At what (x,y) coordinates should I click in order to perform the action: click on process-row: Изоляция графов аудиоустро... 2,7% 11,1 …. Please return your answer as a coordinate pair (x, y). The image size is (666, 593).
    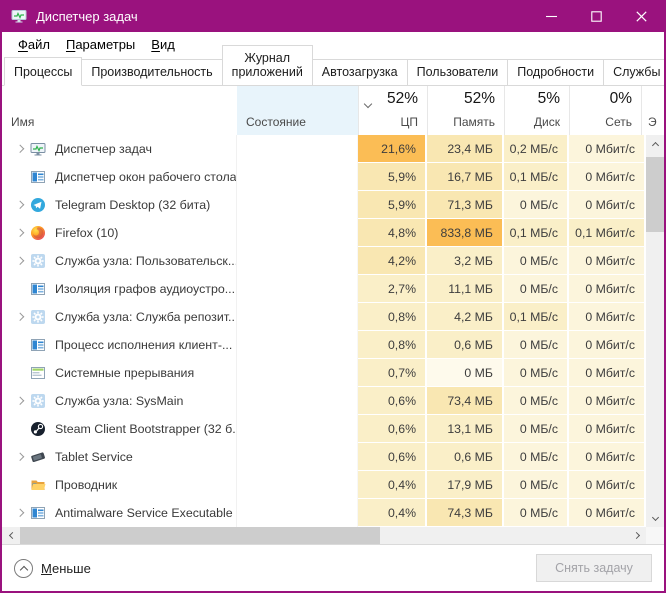
    Looking at the image, I should click on (324, 289).